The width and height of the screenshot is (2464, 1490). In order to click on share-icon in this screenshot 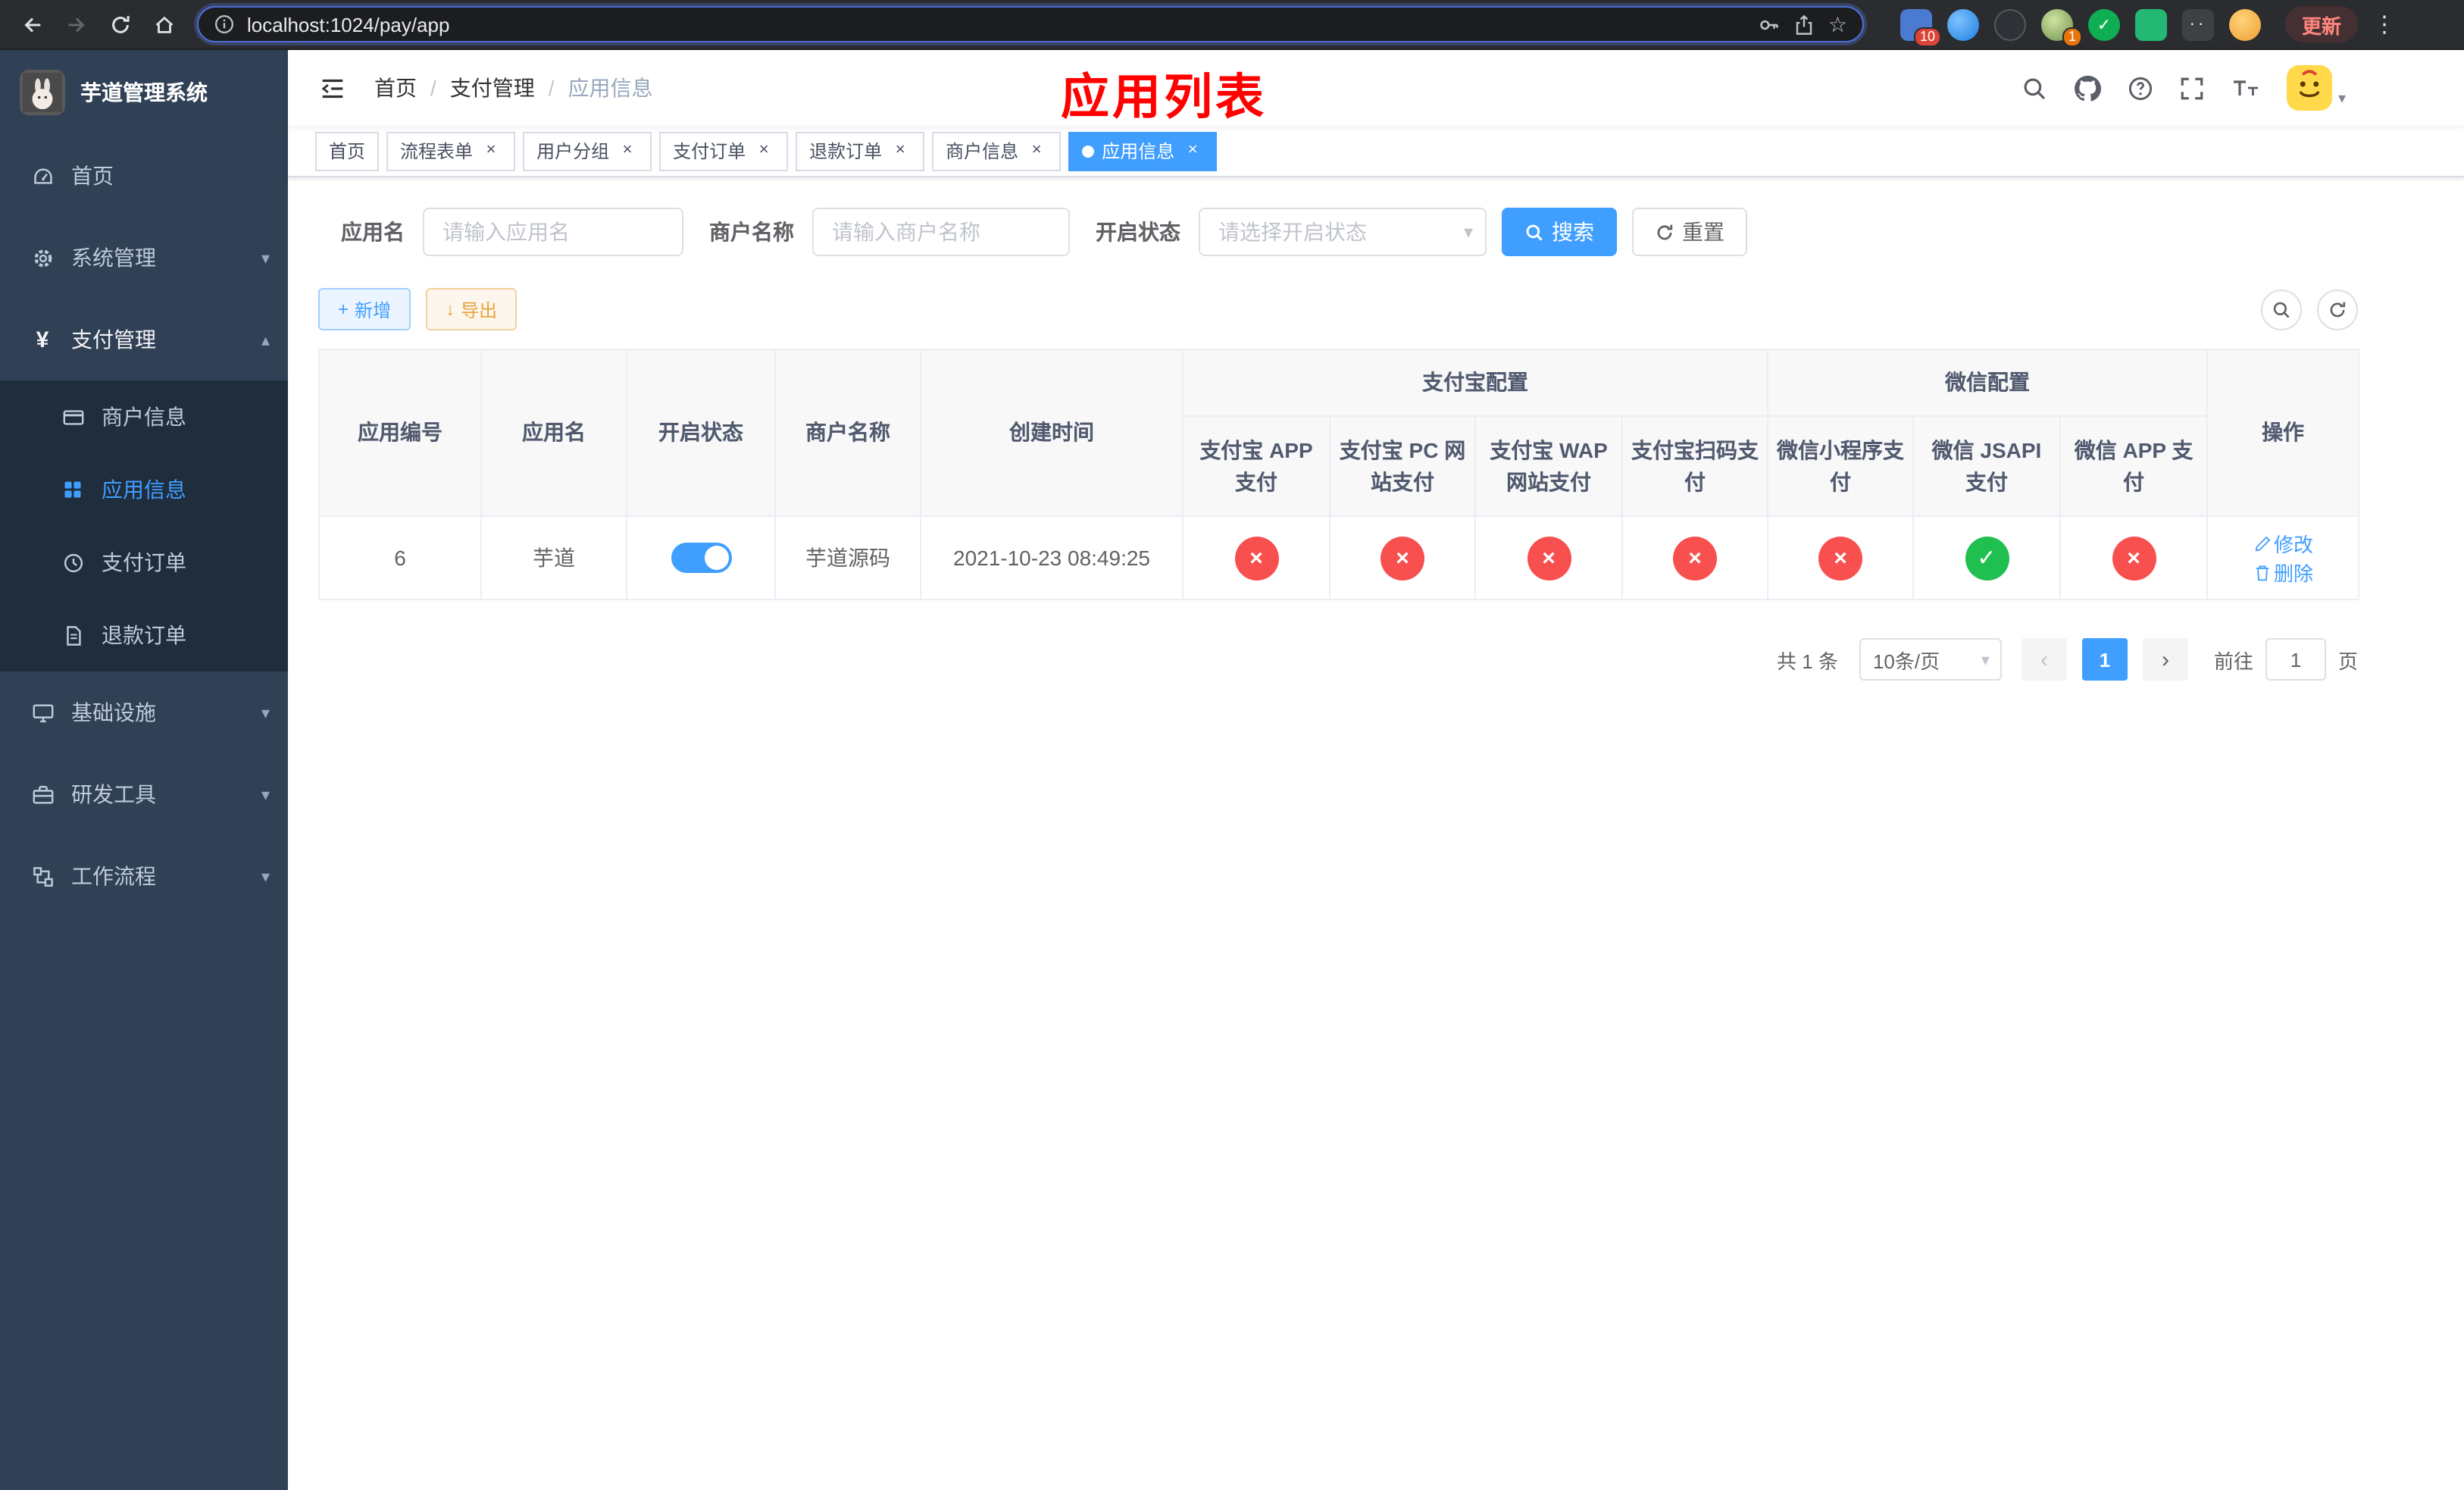, I will do `click(1804, 25)`.